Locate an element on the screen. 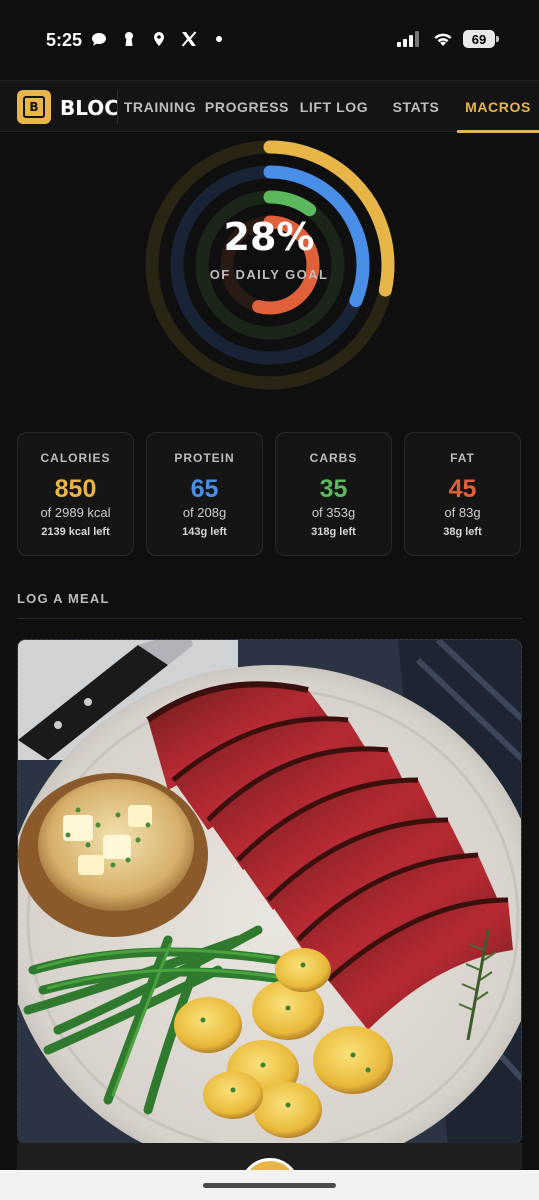 The width and height of the screenshot is (539, 1200). macro-label: CARBS is located at coordinates (333, 458).